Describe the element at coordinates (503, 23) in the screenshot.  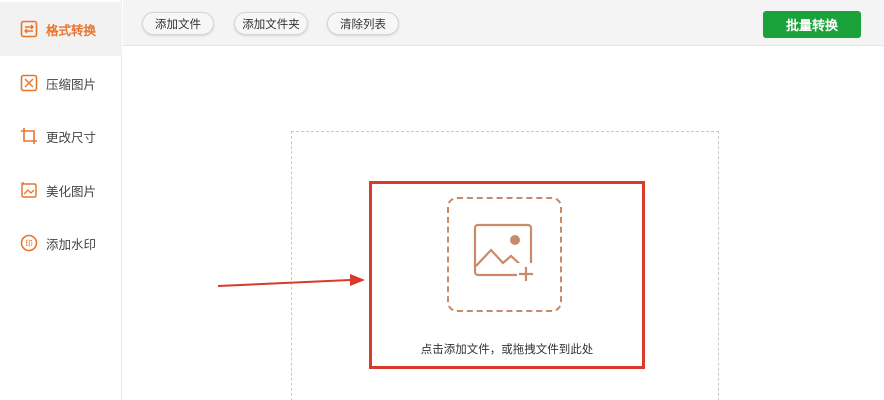
I see `toolbar: 添加文件 添加文件夹 清除列表 批量转换` at that location.